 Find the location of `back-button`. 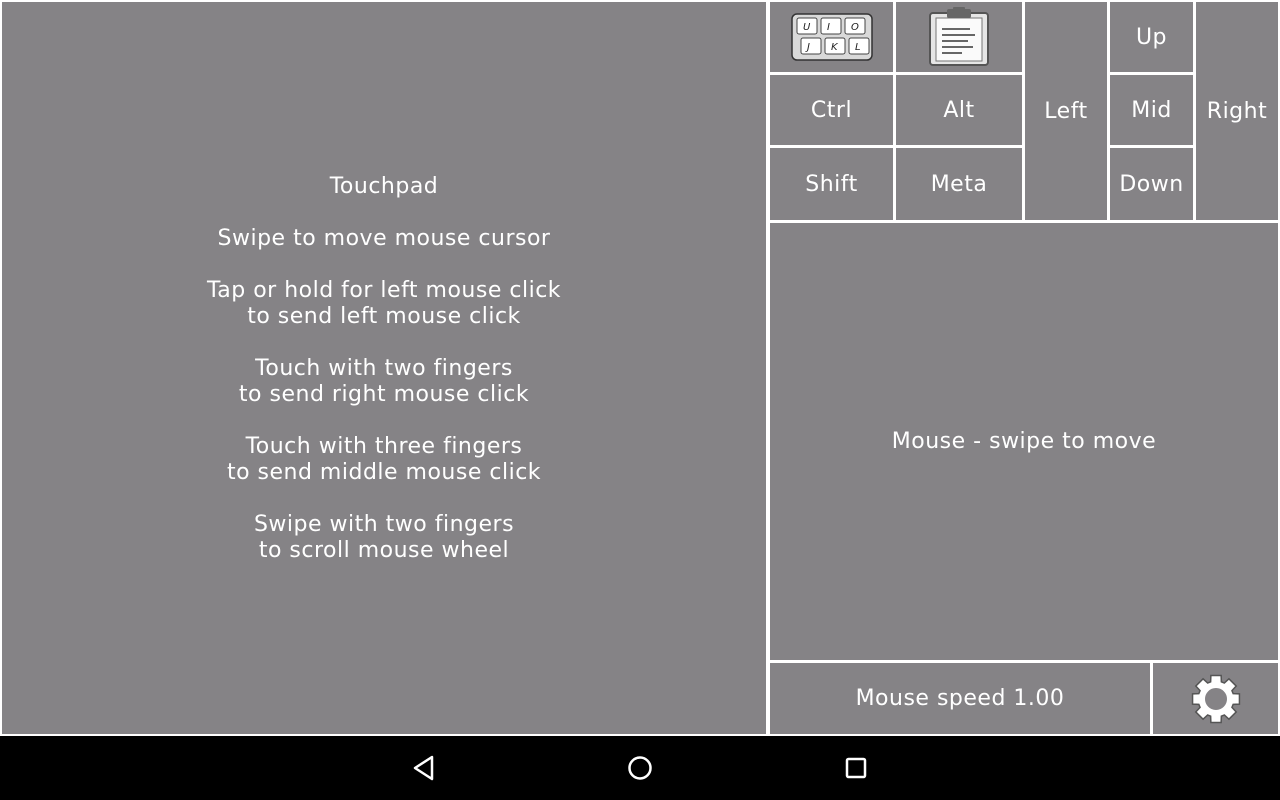

back-button is located at coordinates (424, 768).